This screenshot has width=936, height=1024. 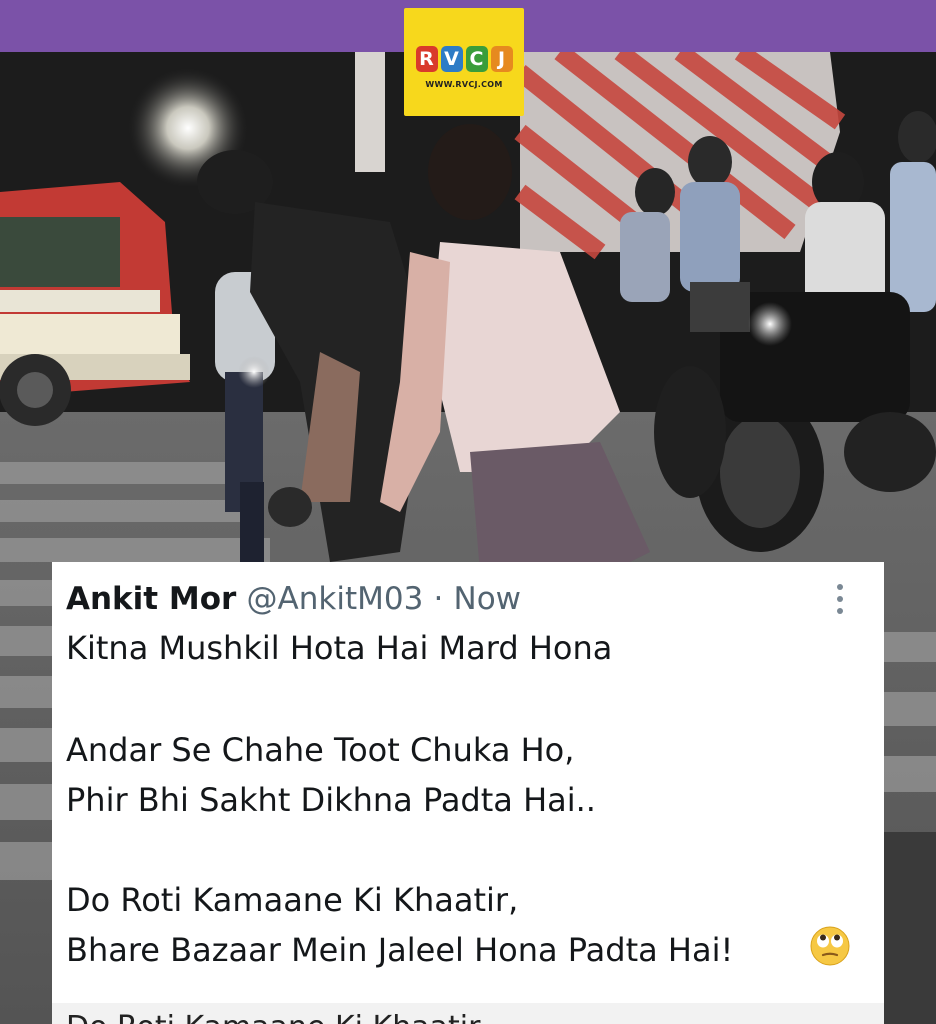 What do you see at coordinates (501, 59) in the screenshot?
I see `logo-letter-j: J` at bounding box center [501, 59].